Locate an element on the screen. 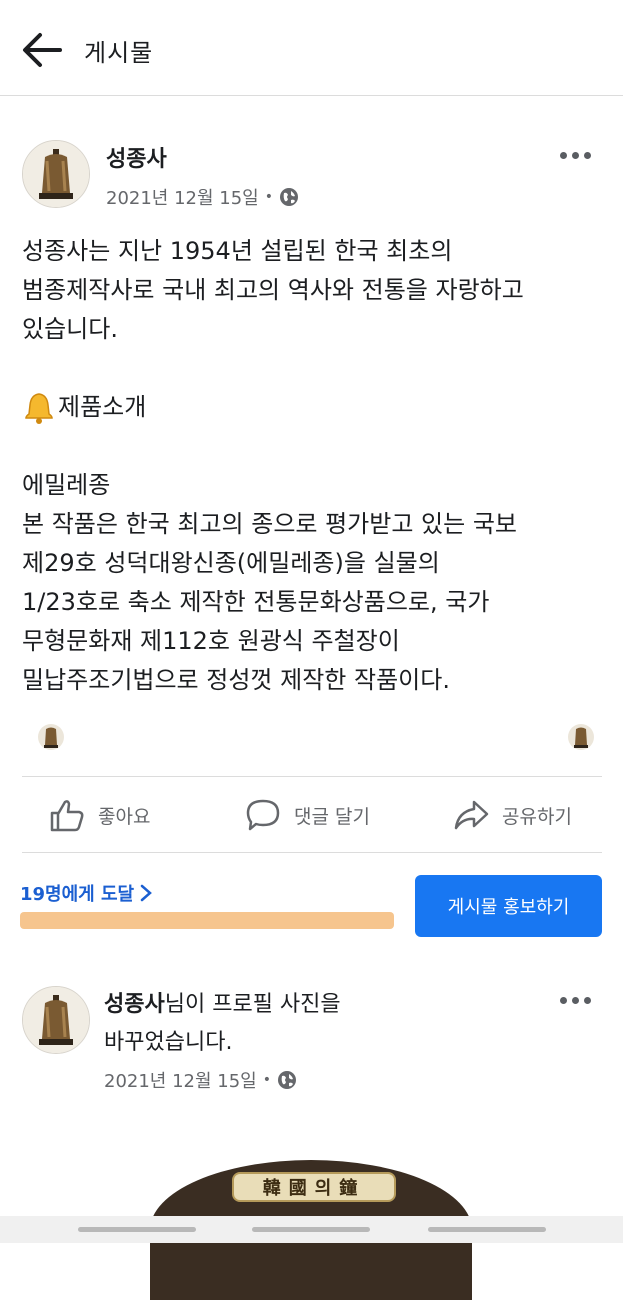  like-button: 좋아요 is located at coordinates (99, 815).